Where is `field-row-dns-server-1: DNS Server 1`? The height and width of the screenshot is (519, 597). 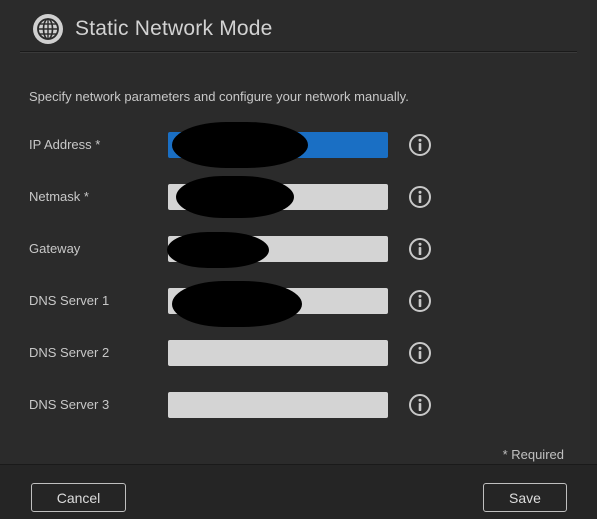 field-row-dns-server-1: DNS Server 1 is located at coordinates (298, 304).